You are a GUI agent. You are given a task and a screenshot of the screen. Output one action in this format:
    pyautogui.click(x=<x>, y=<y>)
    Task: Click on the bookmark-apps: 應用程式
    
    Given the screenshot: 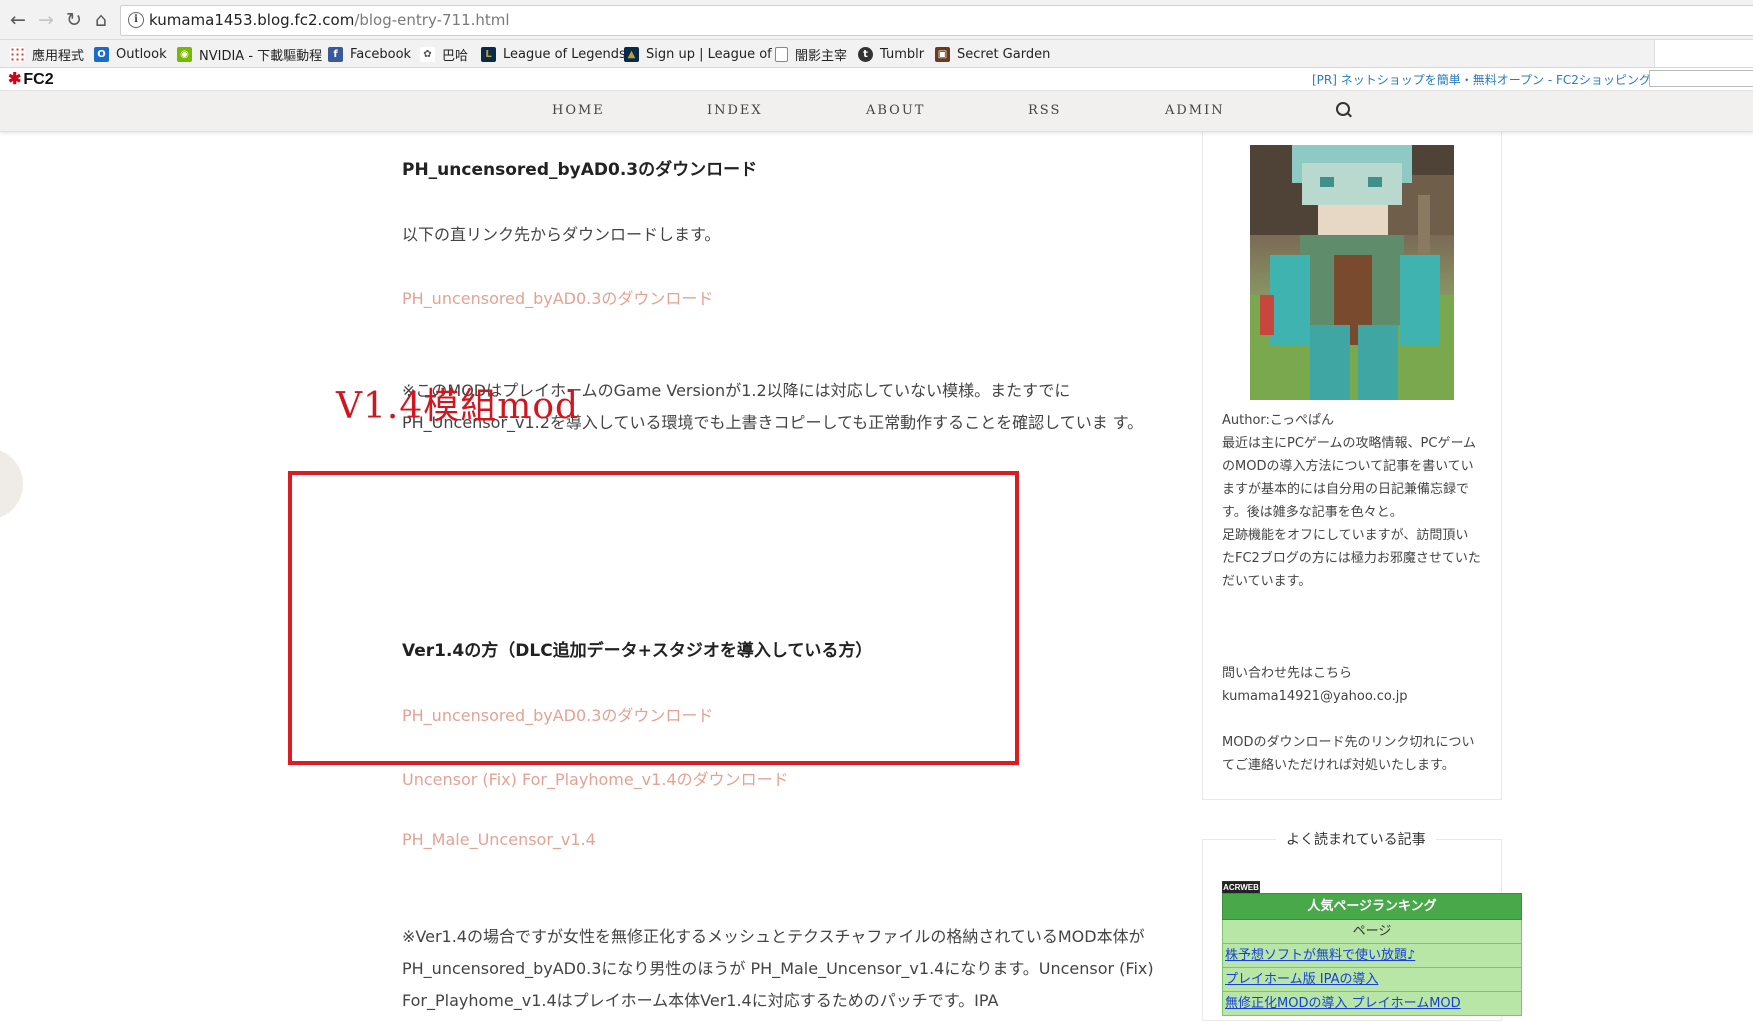 What is the action you would take?
    pyautogui.click(x=47, y=54)
    